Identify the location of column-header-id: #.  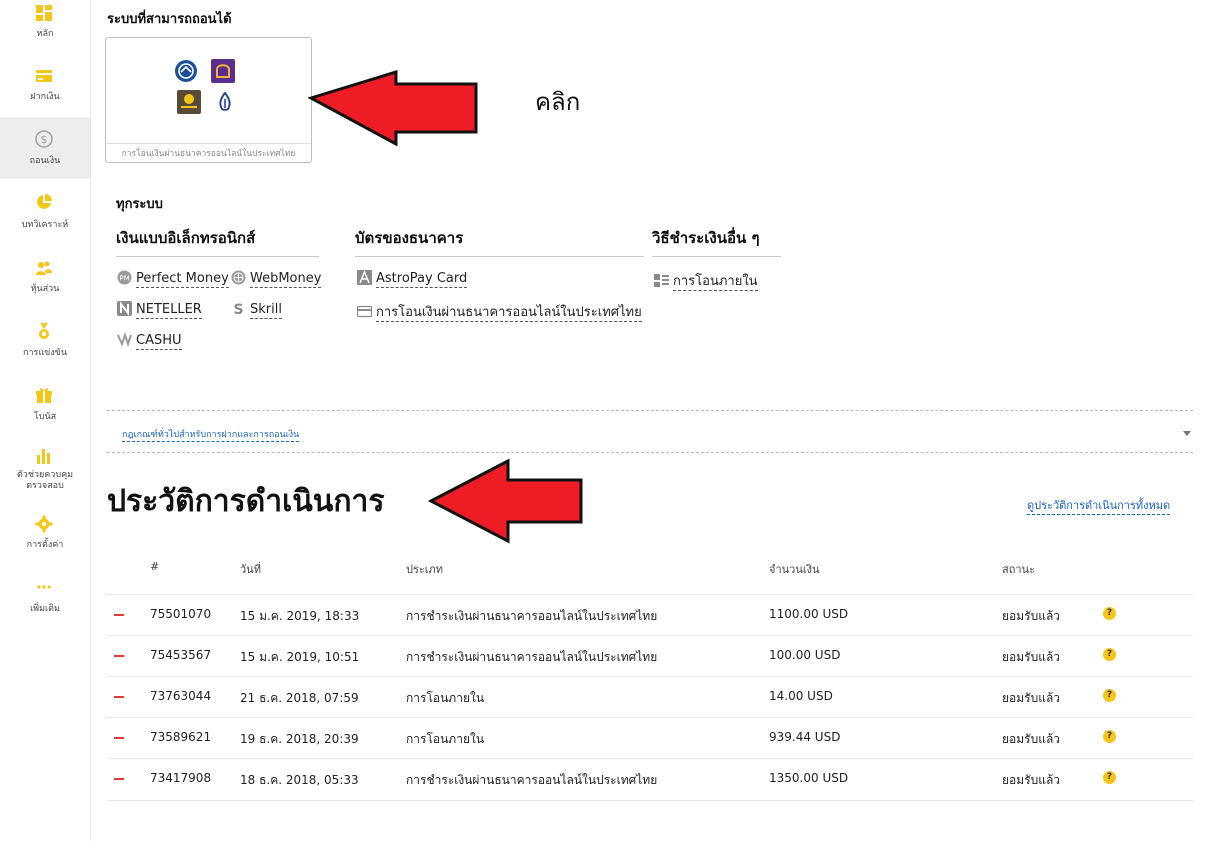
(155, 566).